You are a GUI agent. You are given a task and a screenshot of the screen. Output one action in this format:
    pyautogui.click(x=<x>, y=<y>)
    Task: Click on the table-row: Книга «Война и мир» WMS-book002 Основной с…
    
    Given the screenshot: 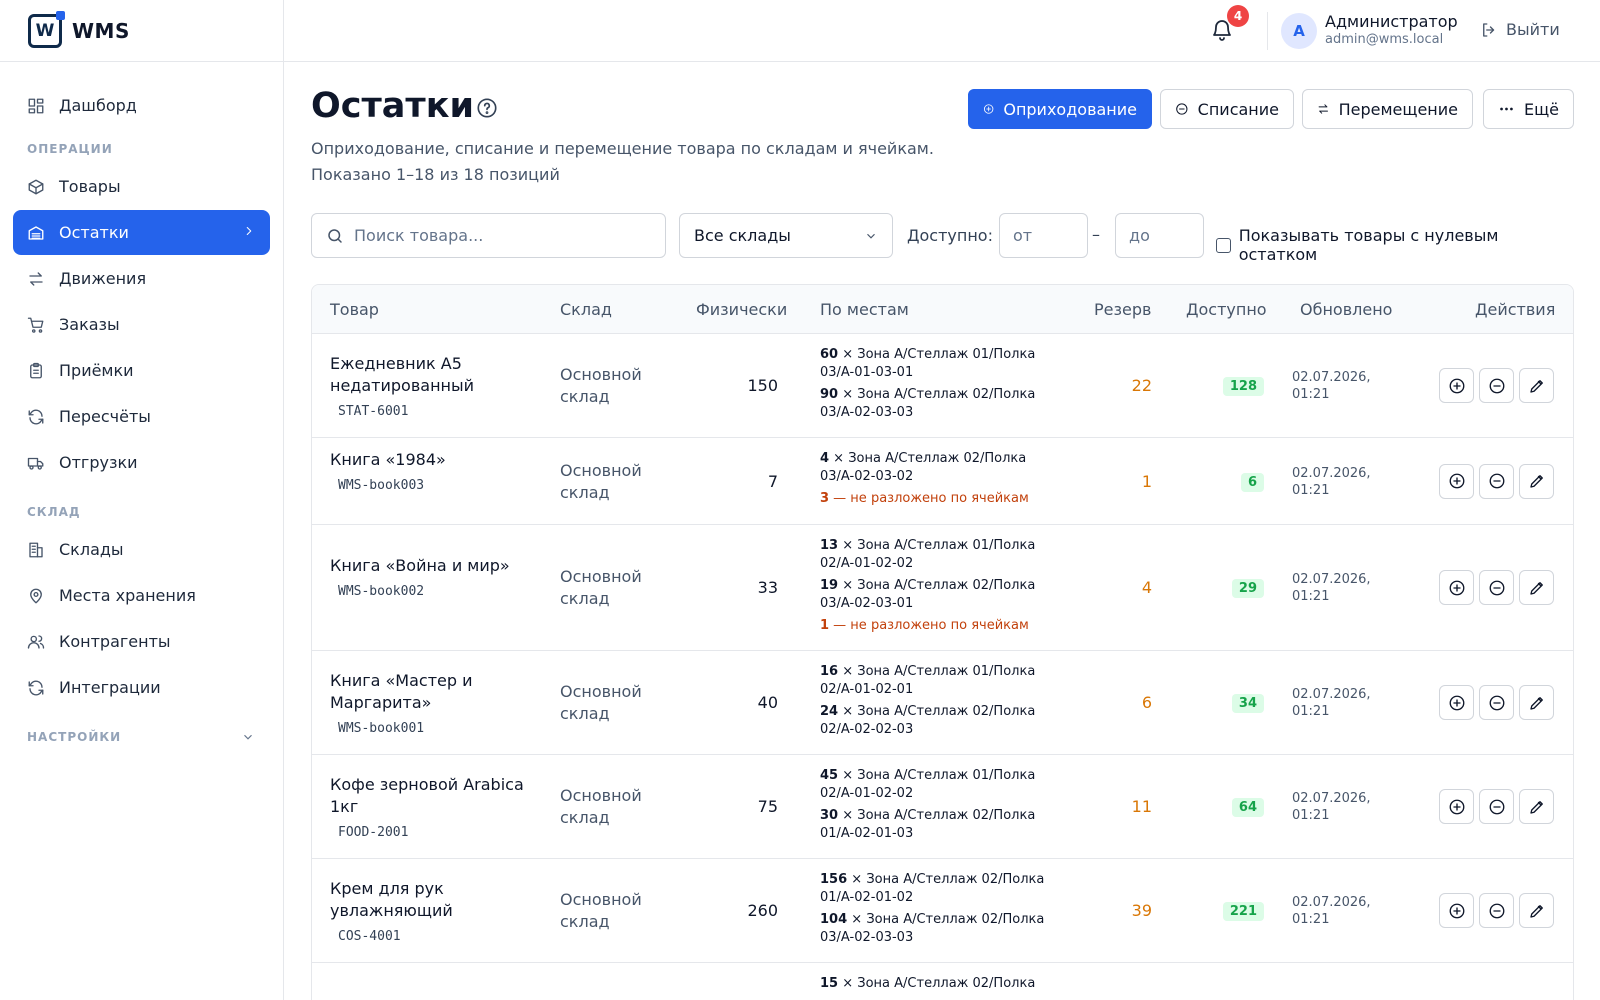 What is the action you would take?
    pyautogui.click(x=942, y=588)
    